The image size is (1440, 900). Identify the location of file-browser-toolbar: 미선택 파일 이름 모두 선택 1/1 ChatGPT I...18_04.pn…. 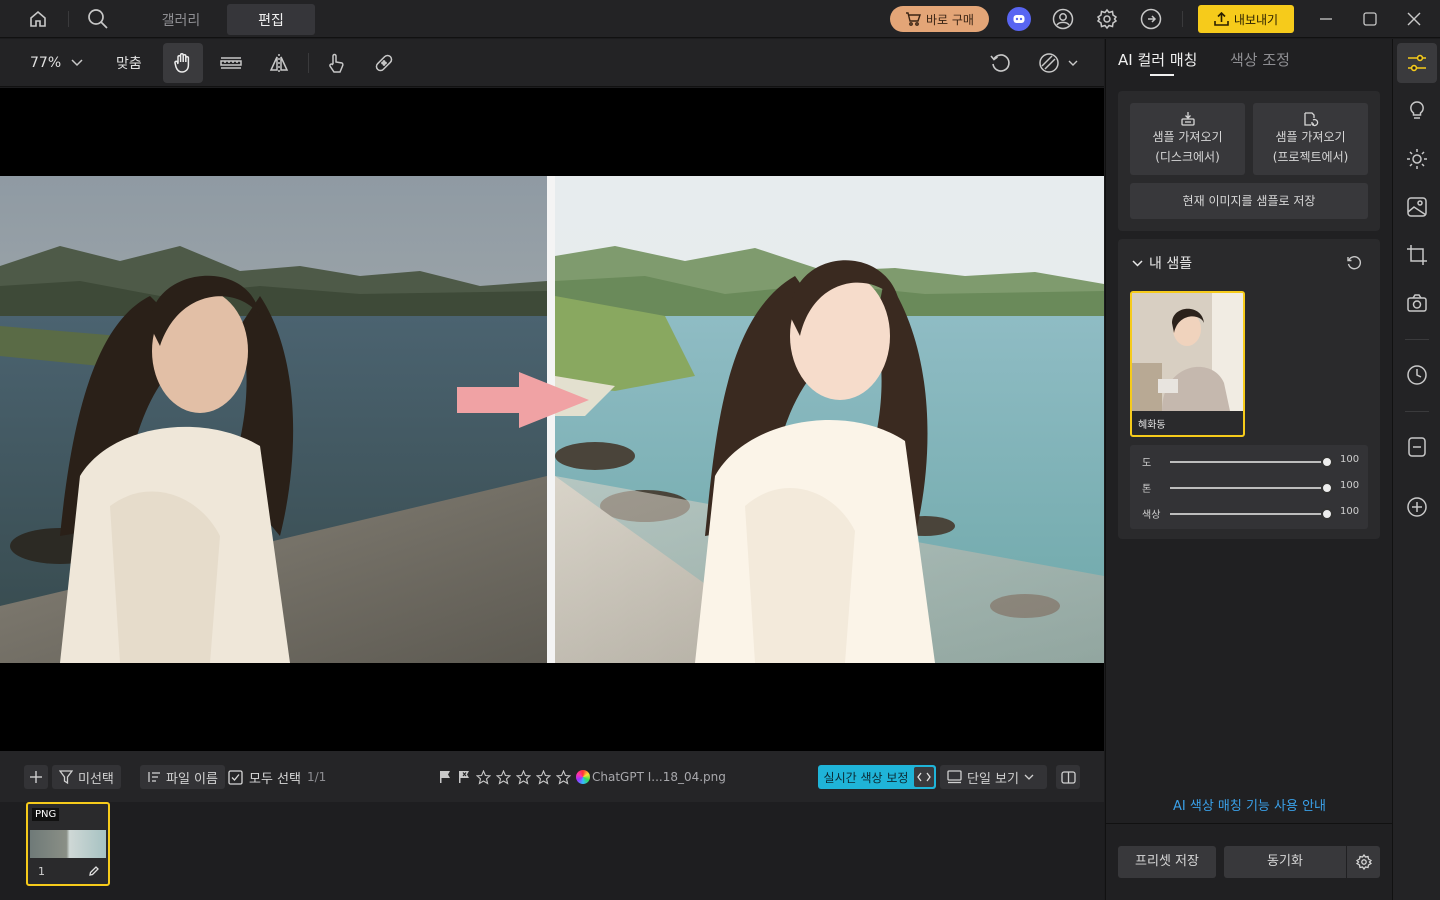
(552, 776).